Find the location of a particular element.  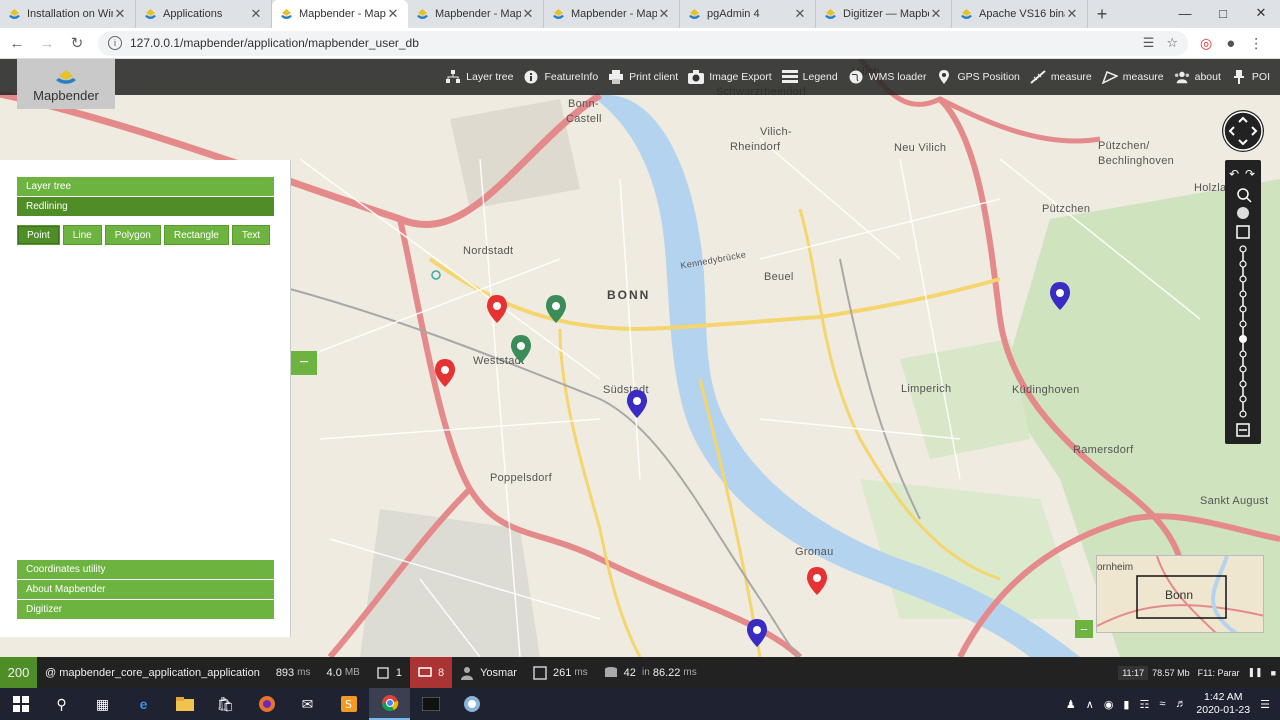

browser-tab: Applications ✕ is located at coordinates (204, 14).